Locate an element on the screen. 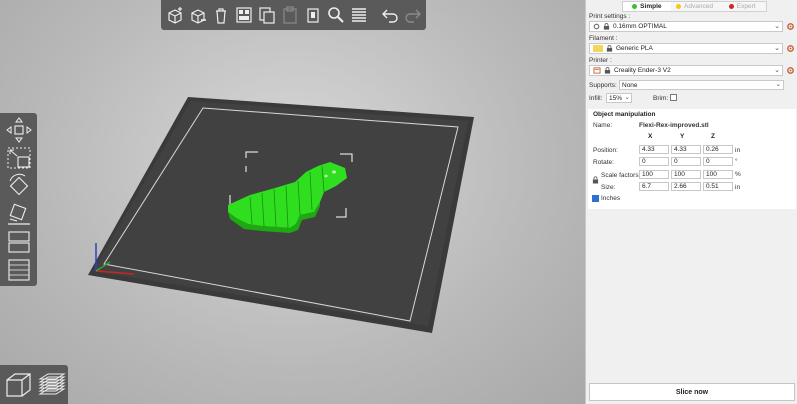 The width and height of the screenshot is (797, 404). scale-lock-icon is located at coordinates (595, 180).